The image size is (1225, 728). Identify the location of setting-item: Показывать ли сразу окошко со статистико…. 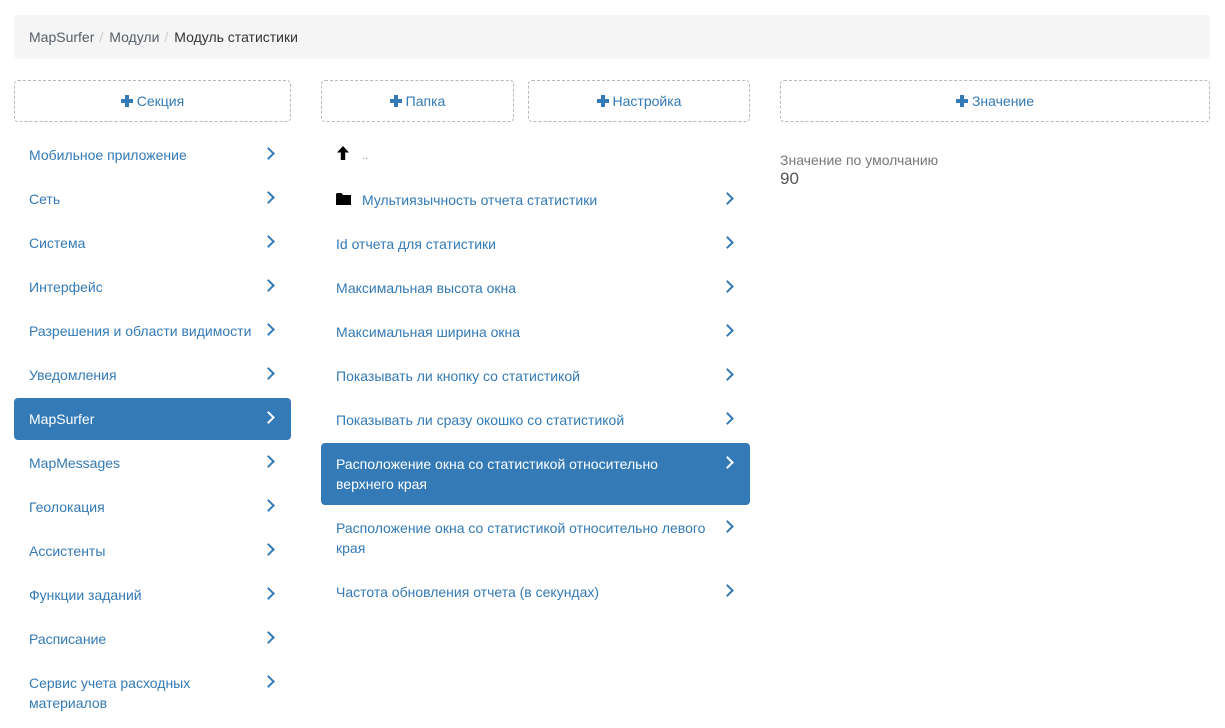
(535, 420).